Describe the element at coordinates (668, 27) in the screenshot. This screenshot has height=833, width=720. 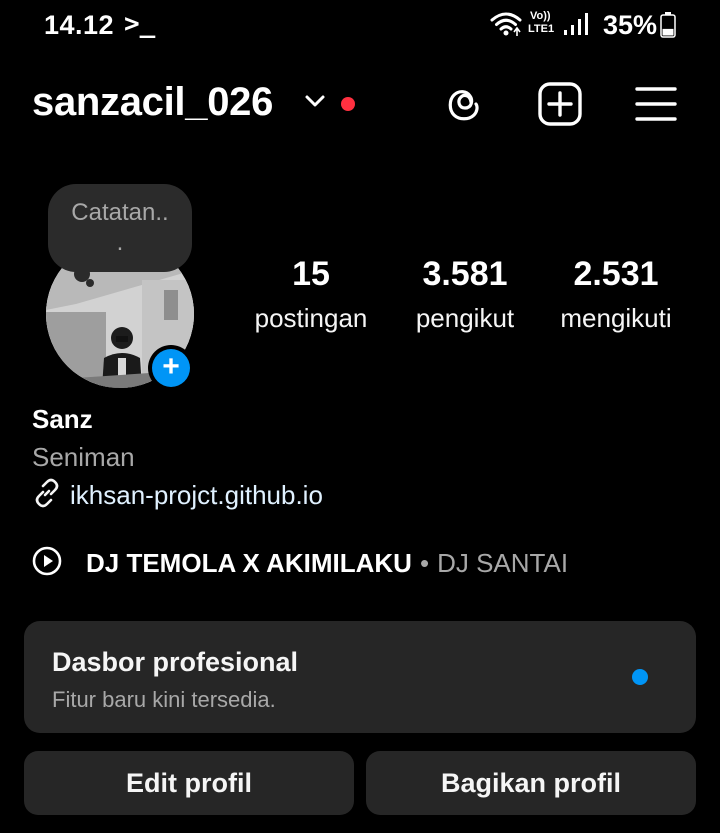
I see `battery-icon` at that location.